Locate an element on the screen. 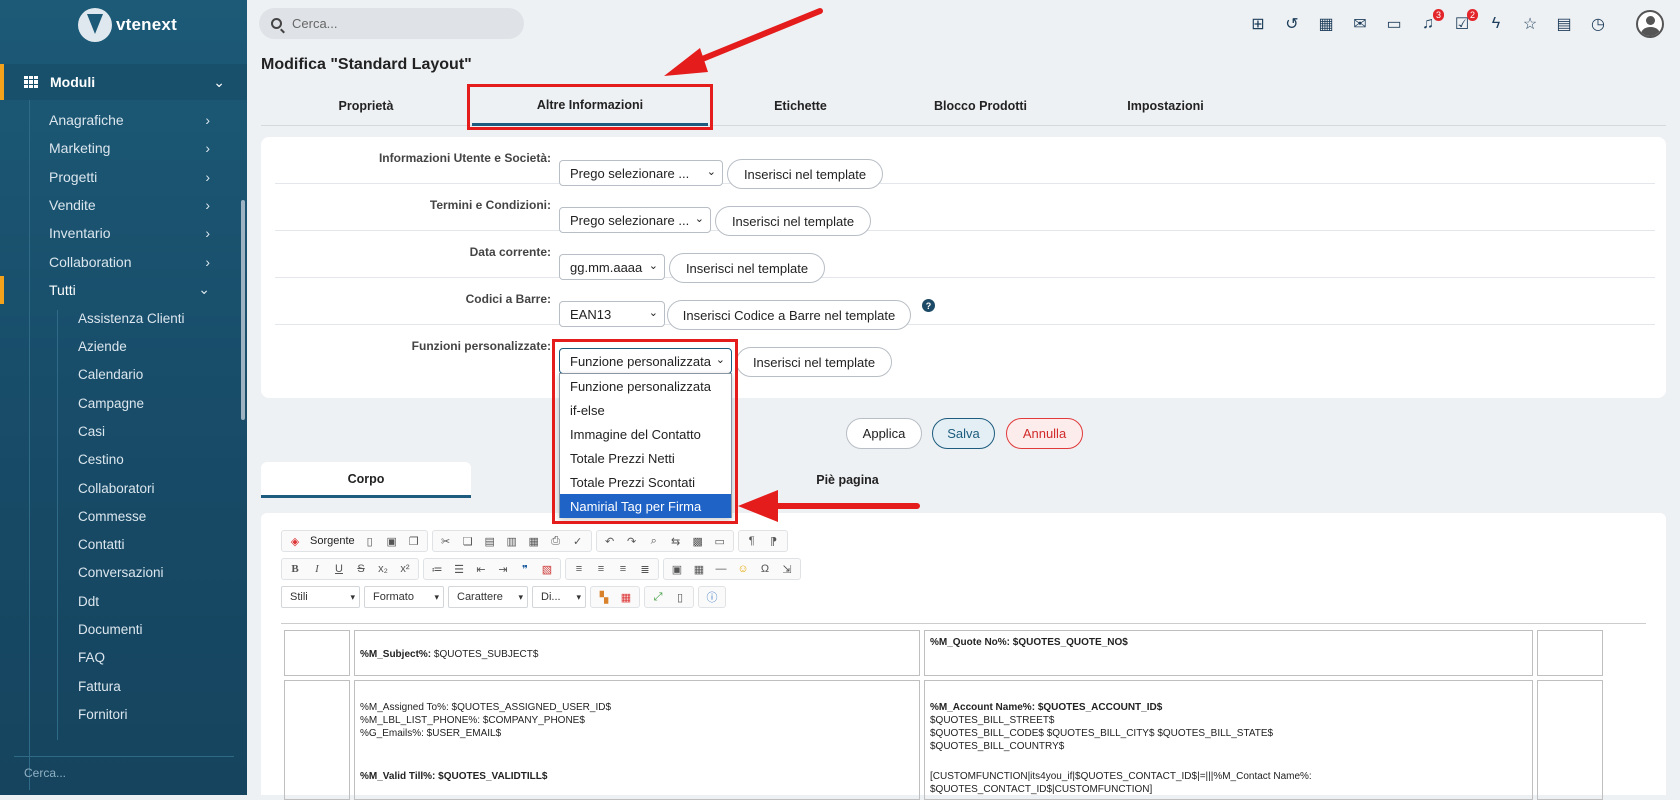  arrow-top is located at coordinates (743, 42).